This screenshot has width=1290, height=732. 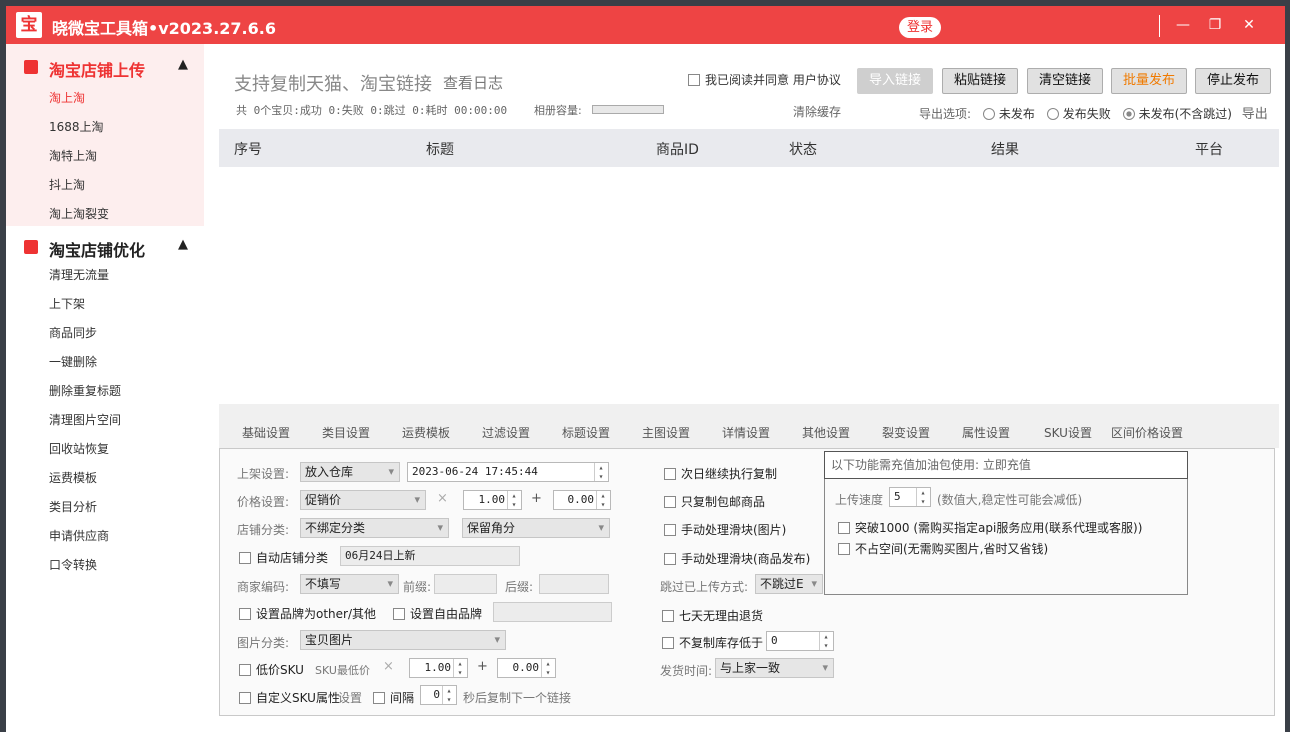 What do you see at coordinates (346, 432) in the screenshot?
I see `tab-category: 类目设置` at bounding box center [346, 432].